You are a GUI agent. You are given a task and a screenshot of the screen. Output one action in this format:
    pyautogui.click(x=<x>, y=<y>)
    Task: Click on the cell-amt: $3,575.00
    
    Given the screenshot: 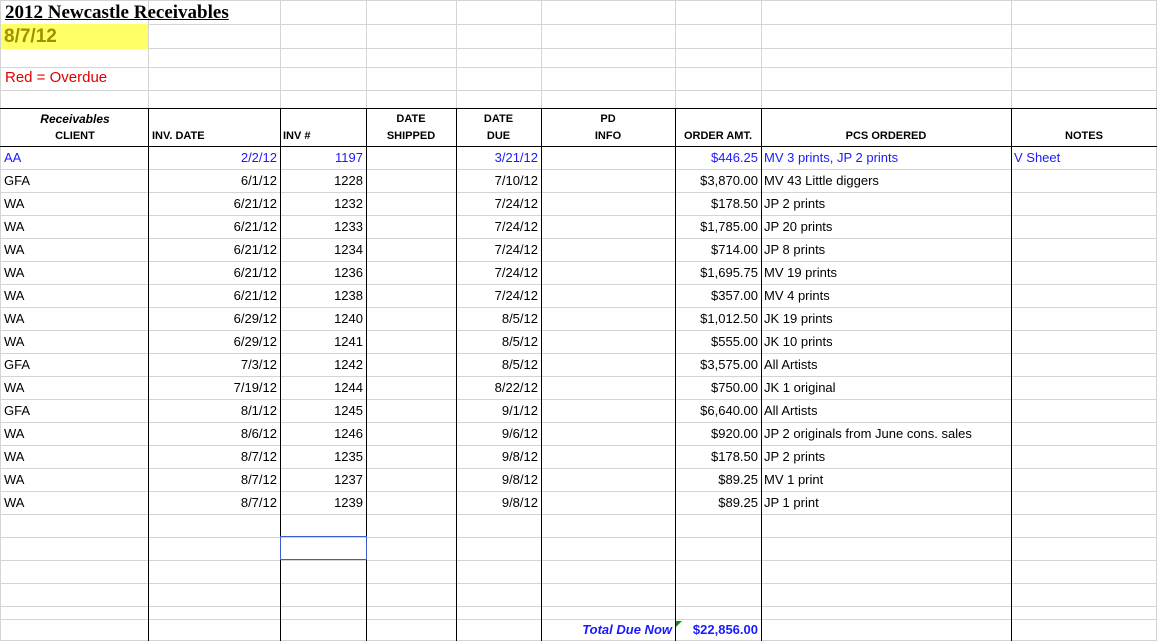 What is the action you would take?
    pyautogui.click(x=718, y=365)
    